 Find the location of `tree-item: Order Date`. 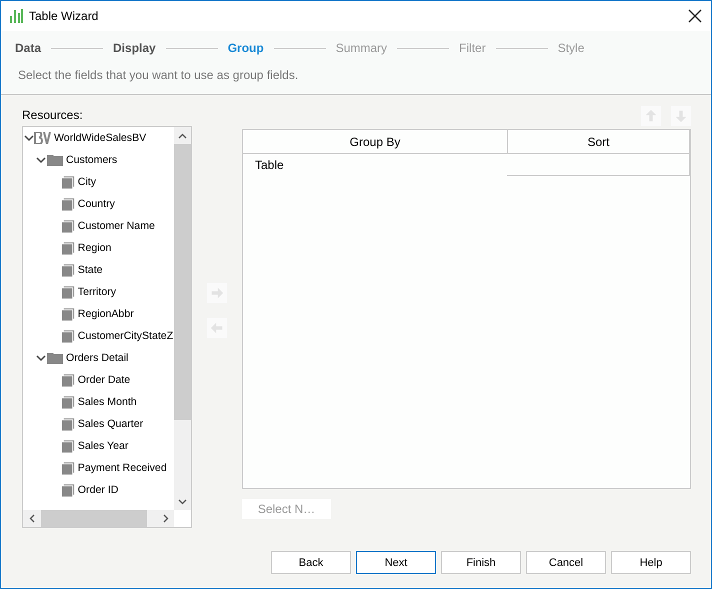

tree-item: Order Date is located at coordinates (91, 380).